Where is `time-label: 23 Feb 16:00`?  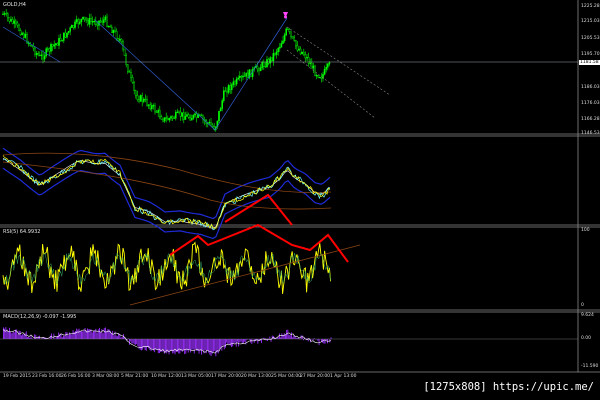 time-label: 23 Feb 16:00 is located at coordinates (47, 376).